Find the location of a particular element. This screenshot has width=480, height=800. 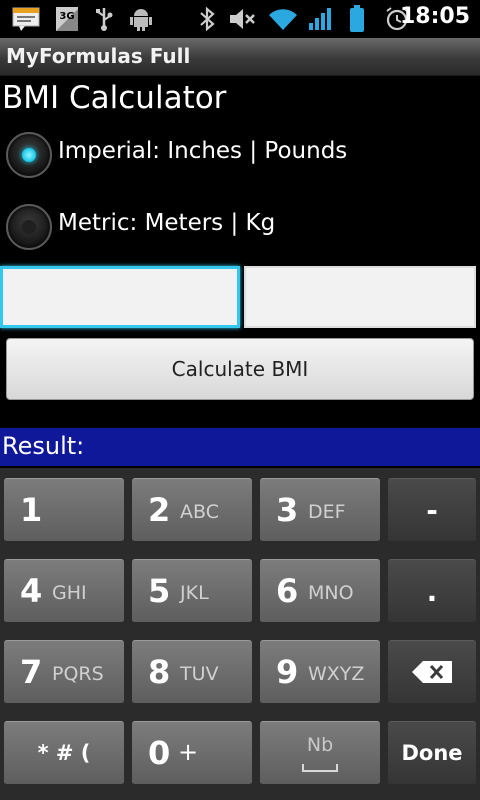

height-input-box is located at coordinates (120, 297).